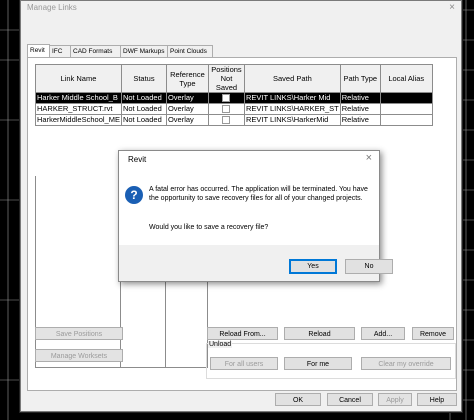  What do you see at coordinates (395, 399) in the screenshot?
I see `apply-button: Apply` at bounding box center [395, 399].